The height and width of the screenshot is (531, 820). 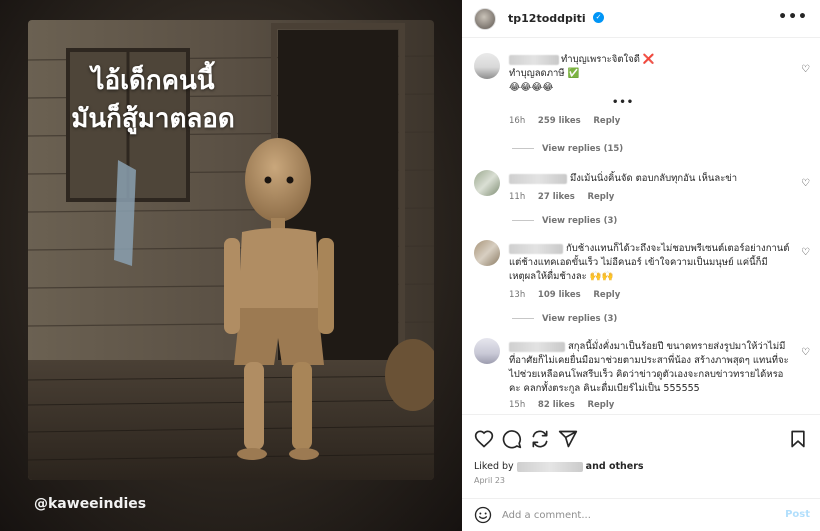 What do you see at coordinates (153, 81) in the screenshot?
I see `overlay-line-1: ไอ้เด็กคนนี้` at bounding box center [153, 81].